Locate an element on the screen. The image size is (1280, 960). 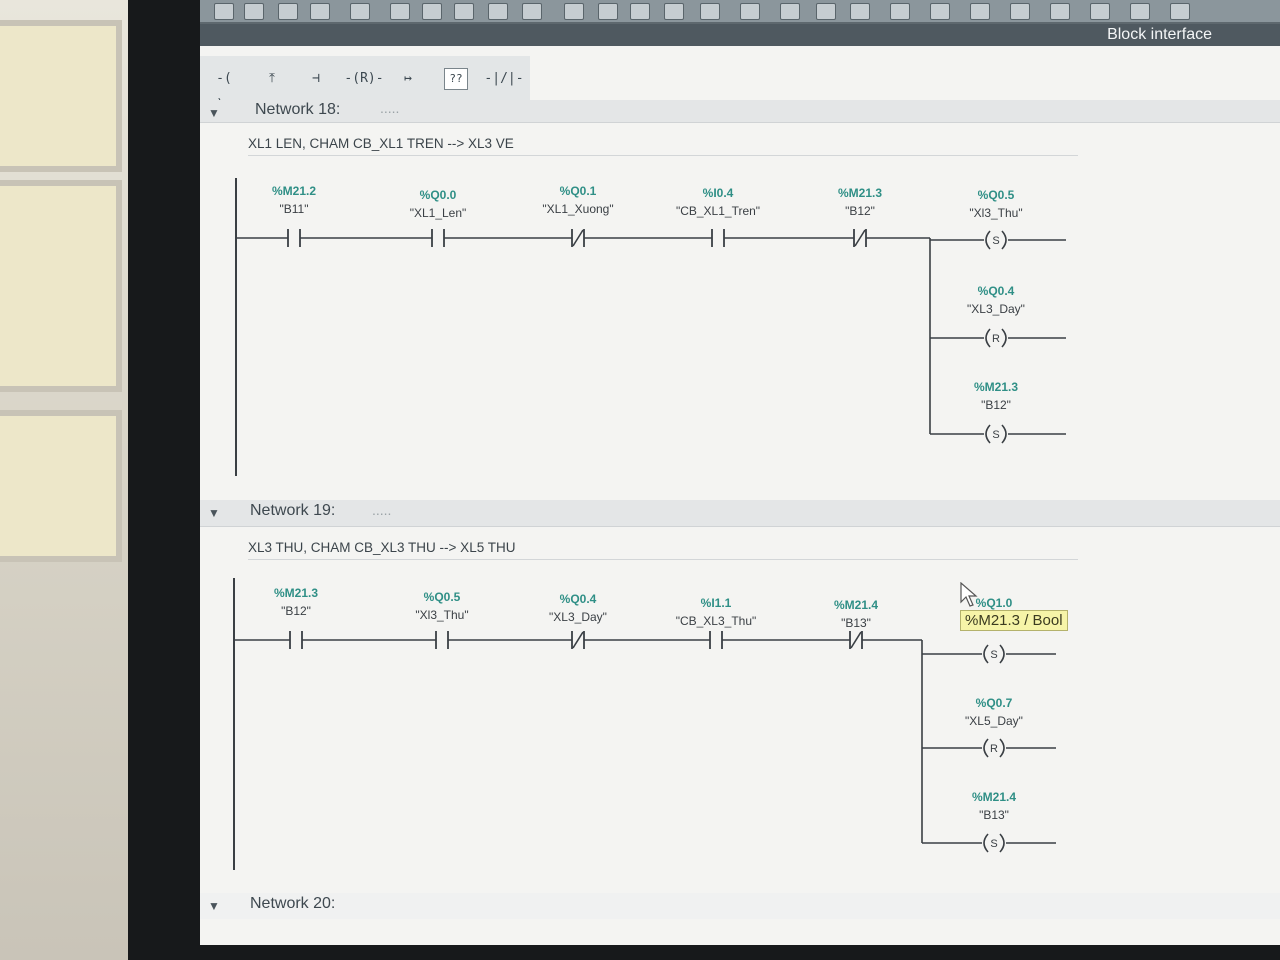
nc-contact-icon: -|/|- is located at coordinates (504, 79).